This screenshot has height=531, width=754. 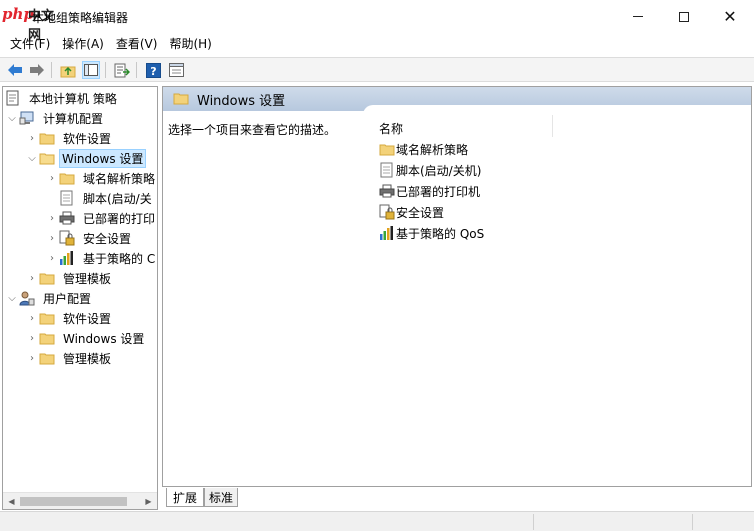 What do you see at coordinates (73, 118) in the screenshot?
I see `tree-item-label: 计算机配置` at bounding box center [73, 118].